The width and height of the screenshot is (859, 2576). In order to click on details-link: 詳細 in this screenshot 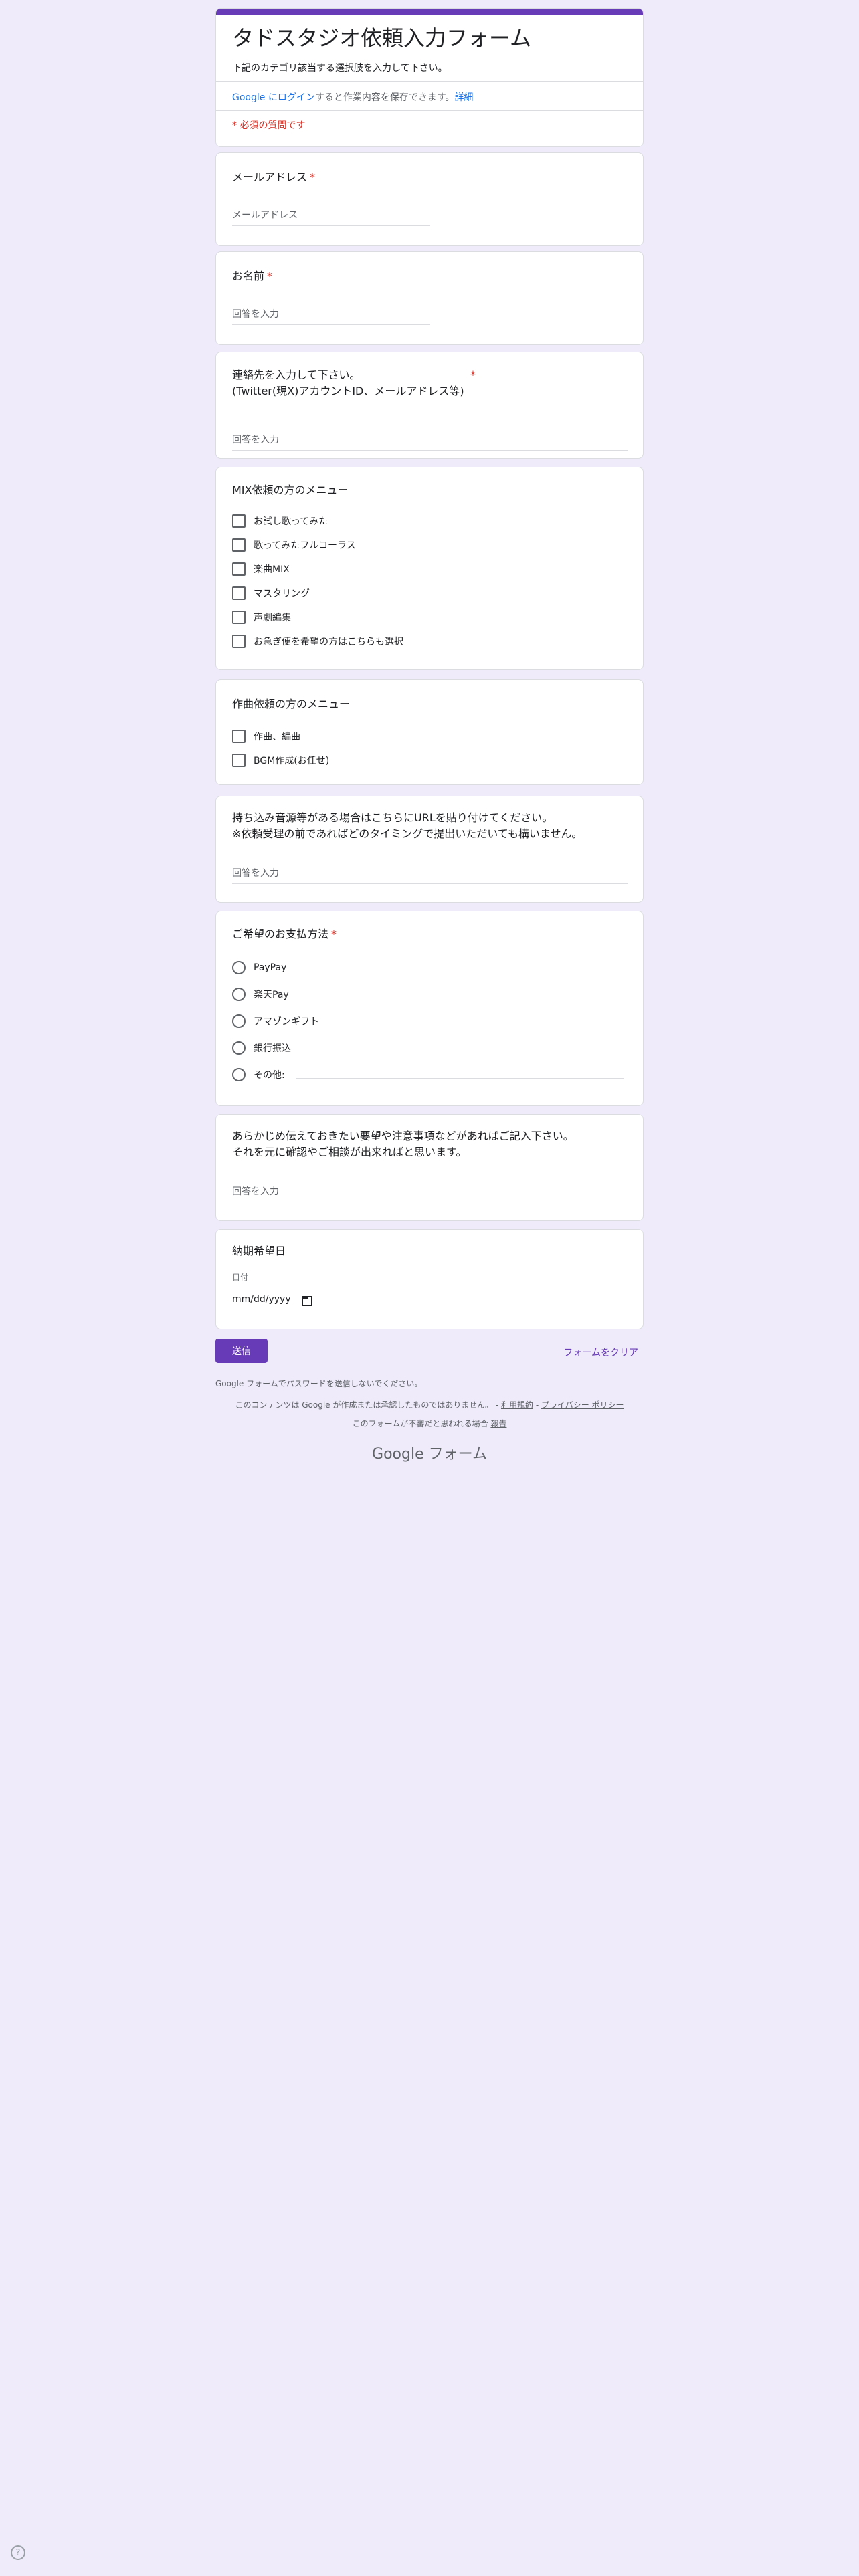, I will do `click(464, 98)`.